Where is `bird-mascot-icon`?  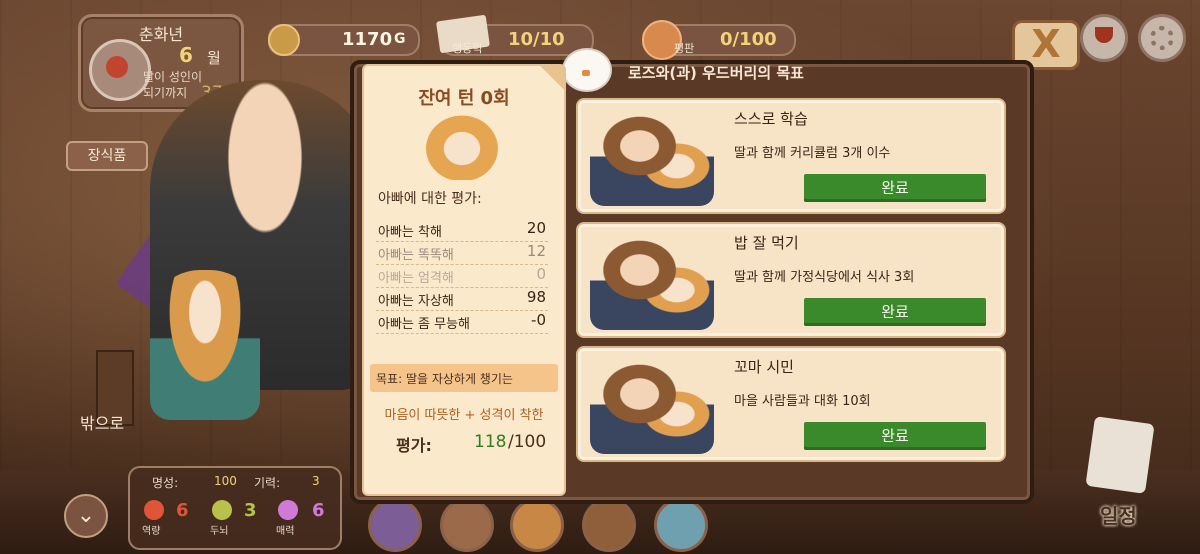
bird-mascot-icon is located at coordinates (587, 70).